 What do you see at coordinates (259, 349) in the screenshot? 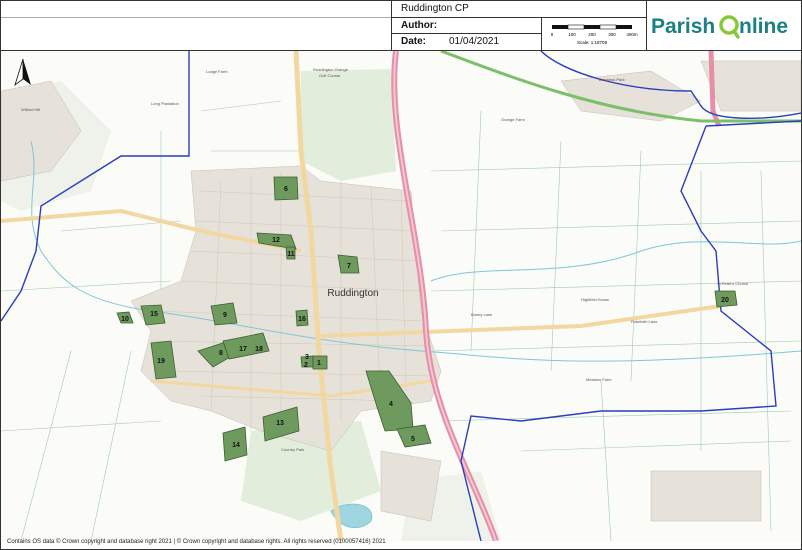
I see `site-label: 18` at bounding box center [259, 349].